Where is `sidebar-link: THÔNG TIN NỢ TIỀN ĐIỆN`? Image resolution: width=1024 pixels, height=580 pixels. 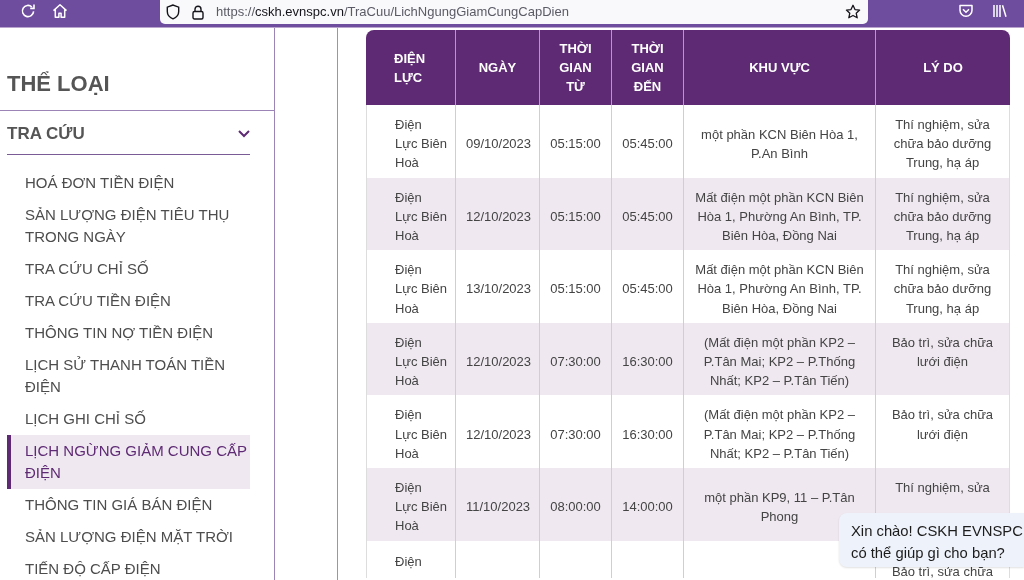 sidebar-link: THÔNG TIN NỢ TIỀN ĐIỆN is located at coordinates (128, 333).